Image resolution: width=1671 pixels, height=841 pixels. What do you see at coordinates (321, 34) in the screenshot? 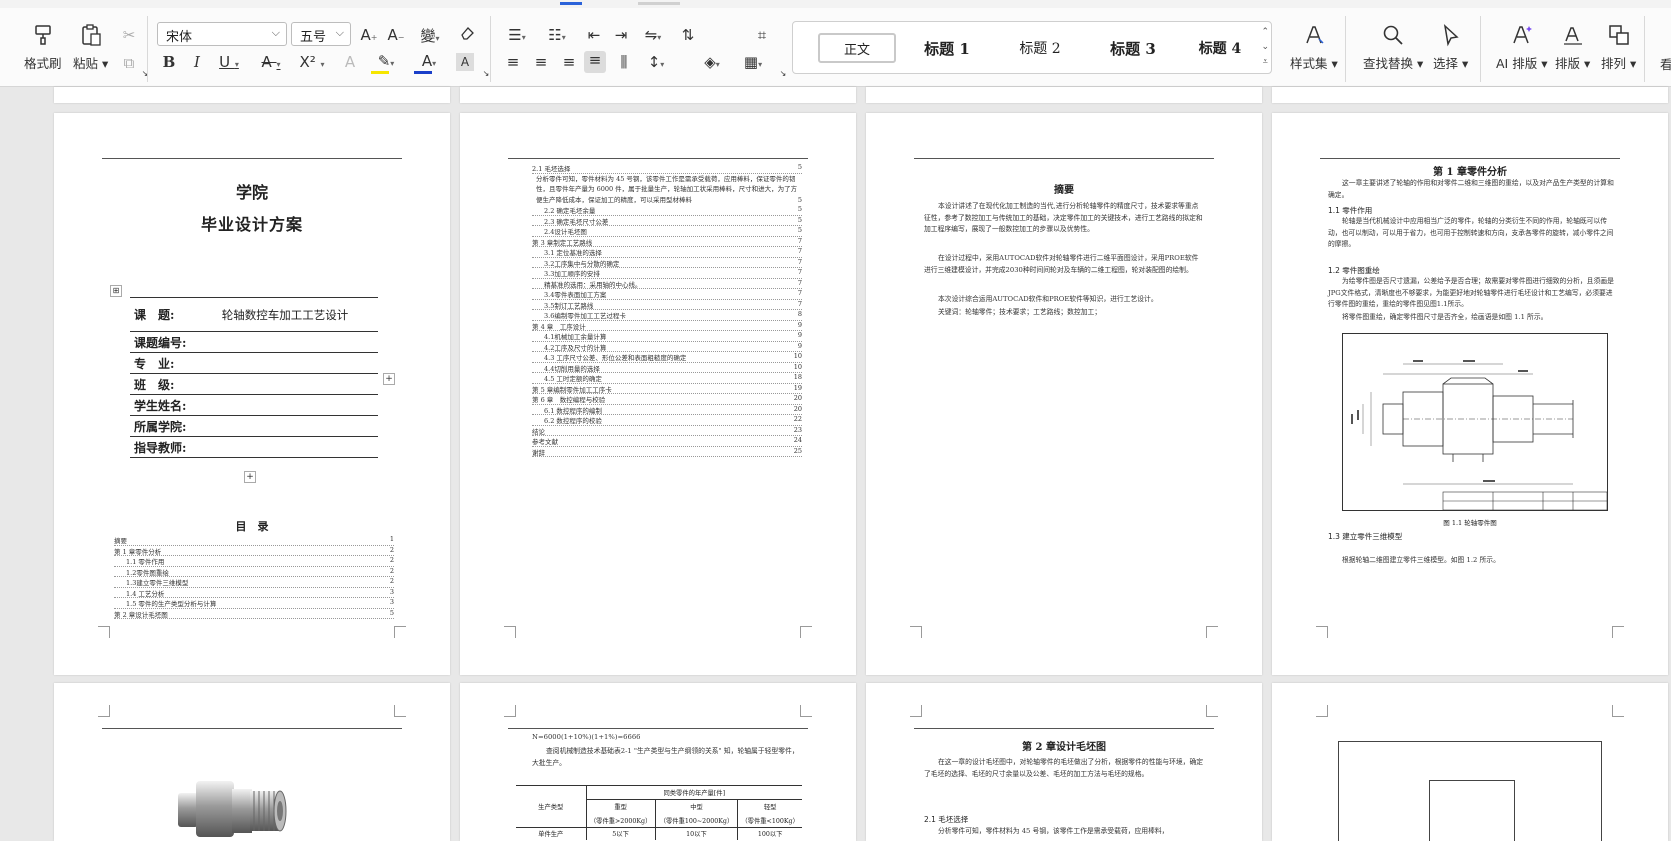
I see `font-size-select: 五号 ⌵` at bounding box center [321, 34].